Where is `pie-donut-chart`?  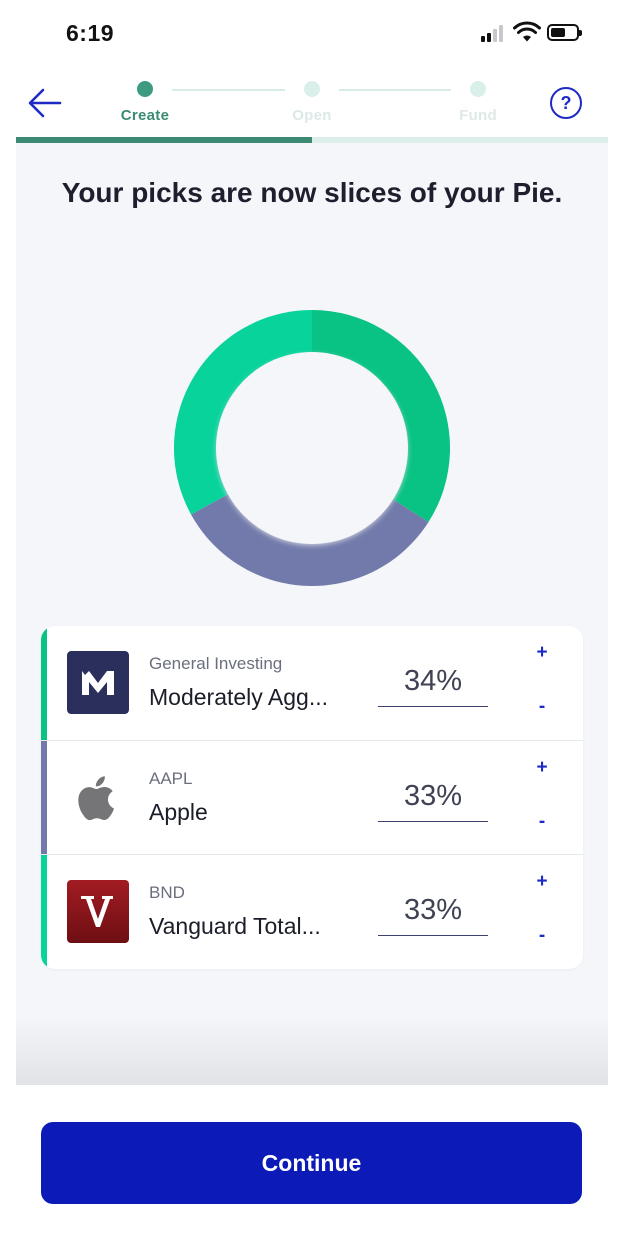 pie-donut-chart is located at coordinates (312, 448).